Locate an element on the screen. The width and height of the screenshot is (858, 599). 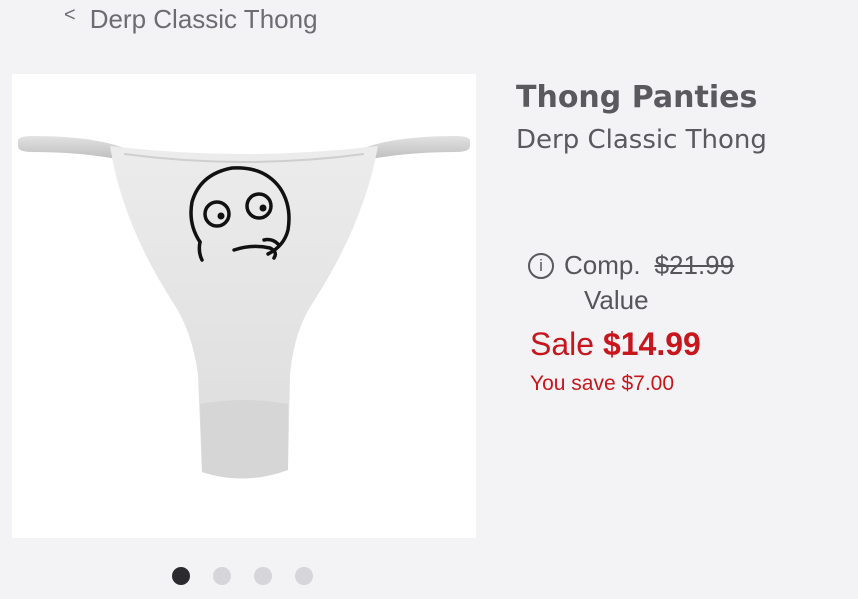
product-subtitle: Derp Classic Thong is located at coordinates (641, 140).